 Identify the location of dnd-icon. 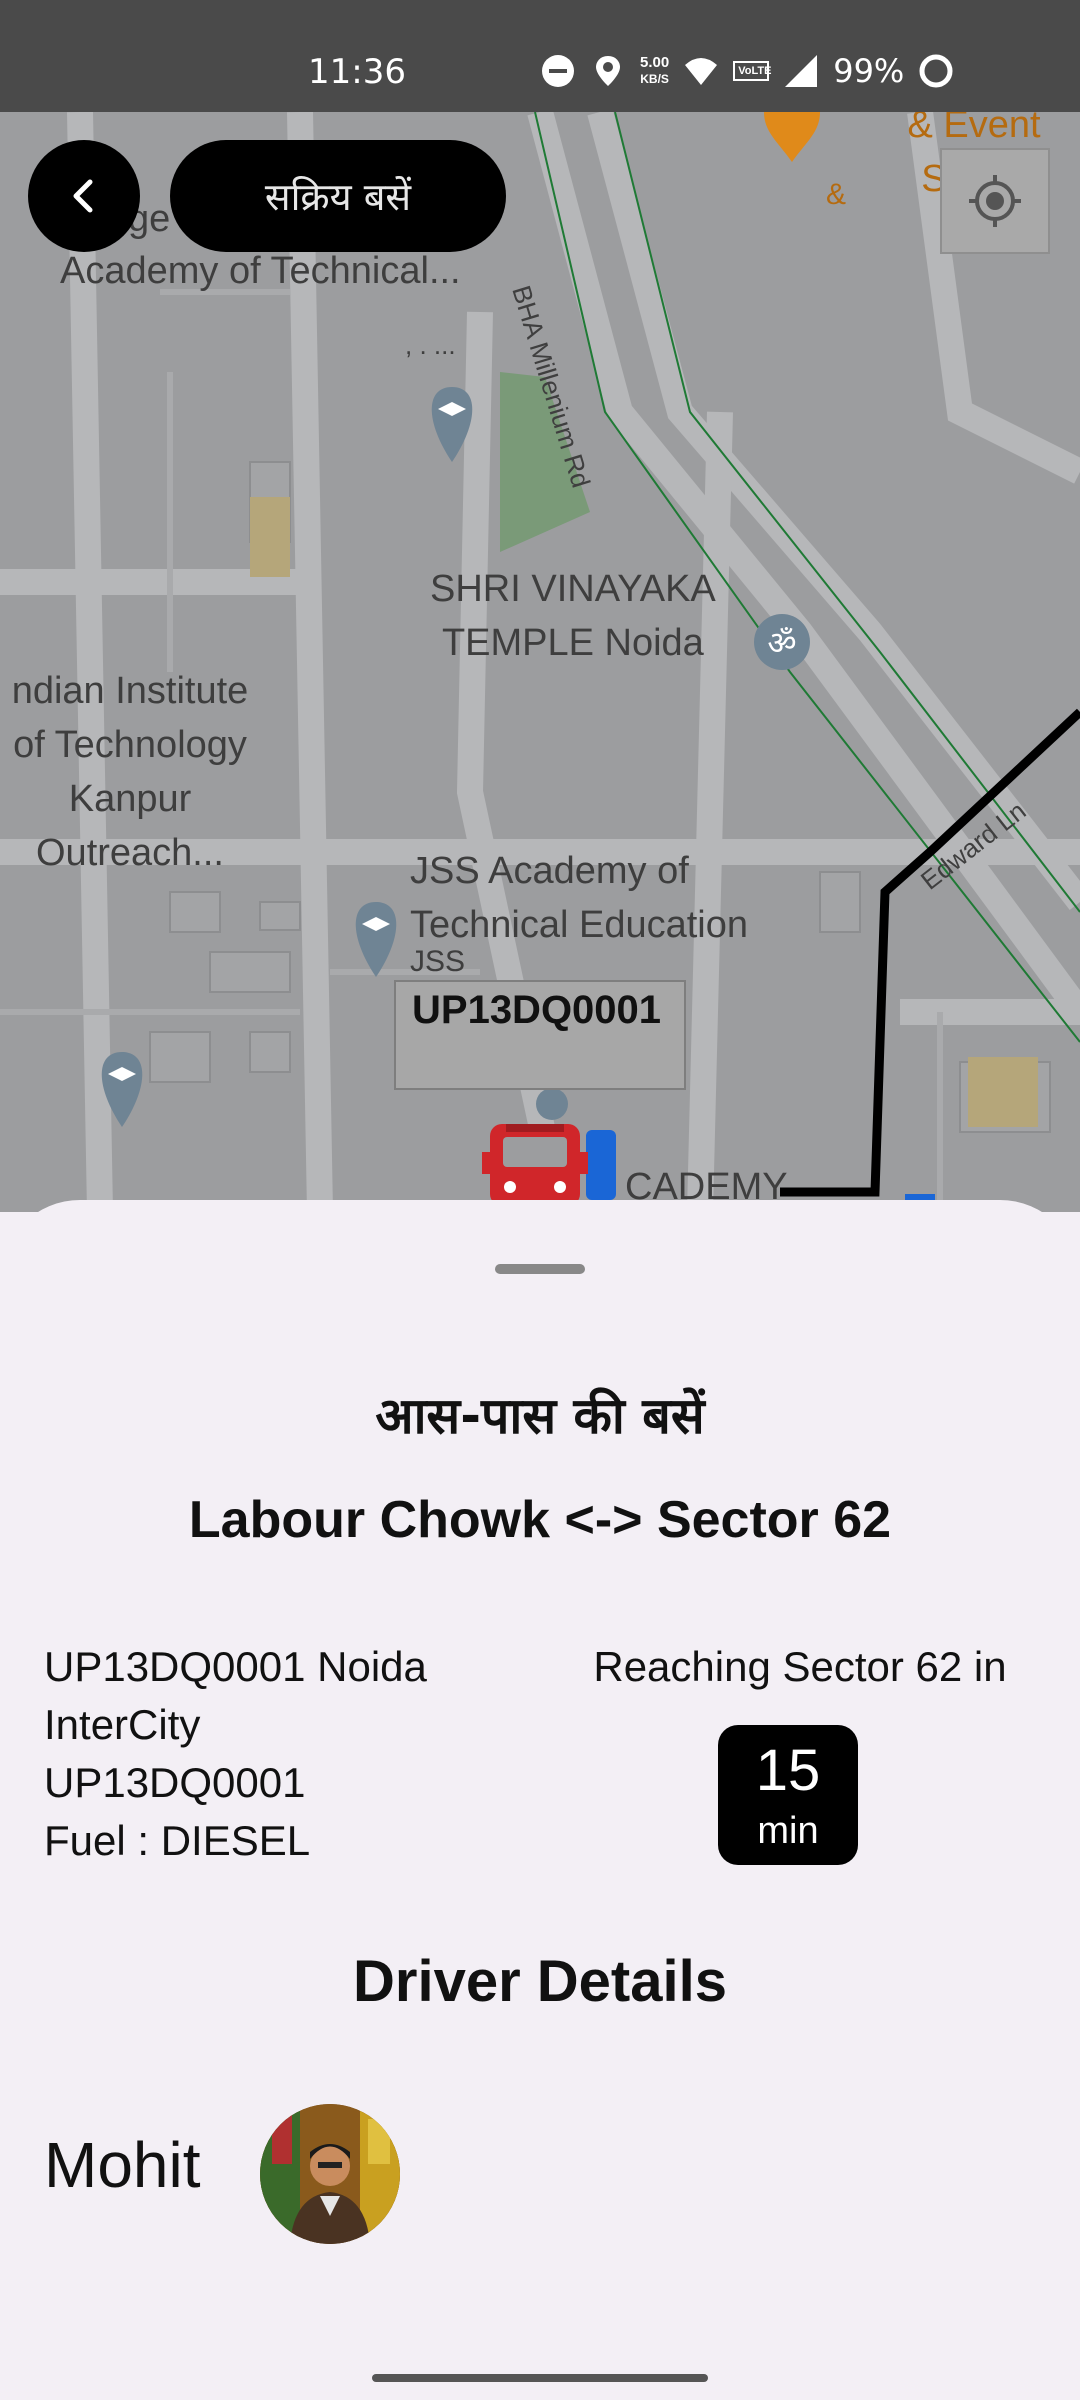
(558, 71).